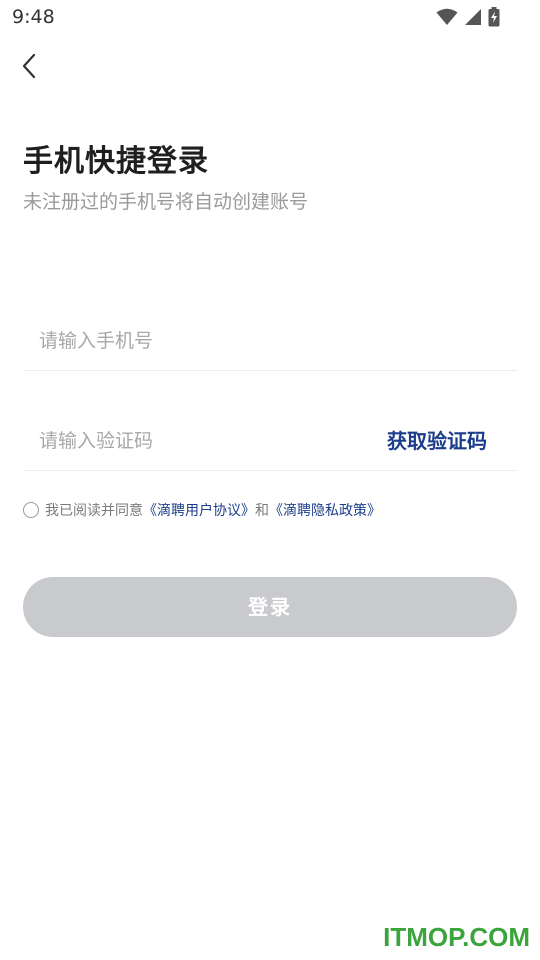 This screenshot has width=540, height=960. Describe the element at coordinates (447, 17) in the screenshot. I see `wifi-icon` at that location.